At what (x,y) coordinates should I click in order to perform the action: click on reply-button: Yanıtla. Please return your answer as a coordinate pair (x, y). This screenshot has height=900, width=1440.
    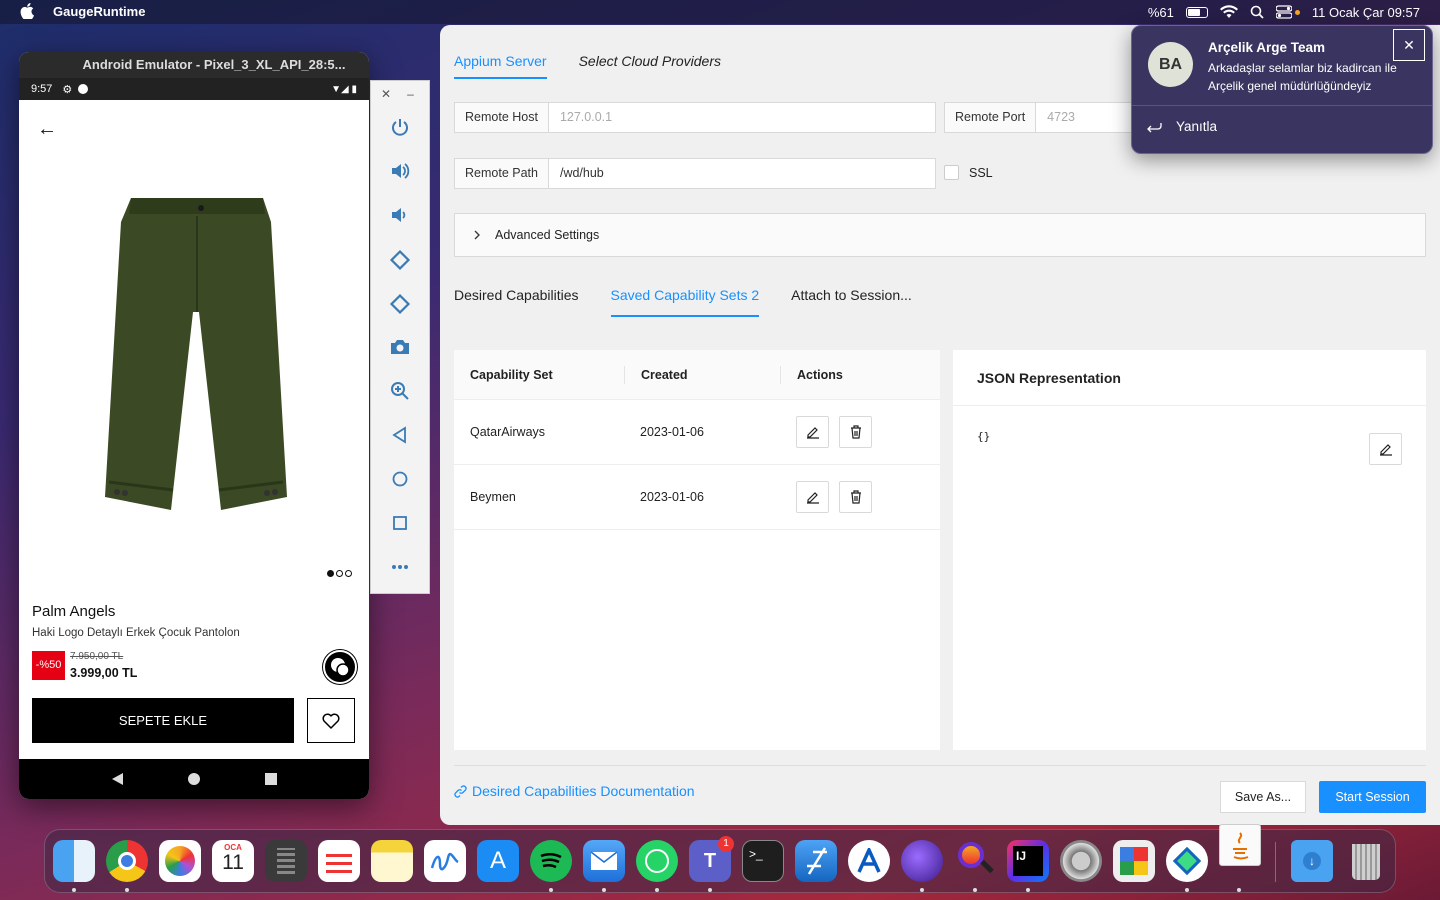
    Looking at the image, I should click on (1181, 126).